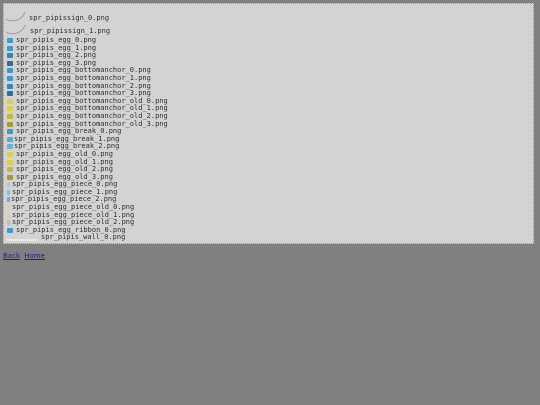 This screenshot has height=405, width=540. What do you see at coordinates (268, 238) in the screenshot?
I see `file-row: spr_pipis_wall_0.png` at bounding box center [268, 238].